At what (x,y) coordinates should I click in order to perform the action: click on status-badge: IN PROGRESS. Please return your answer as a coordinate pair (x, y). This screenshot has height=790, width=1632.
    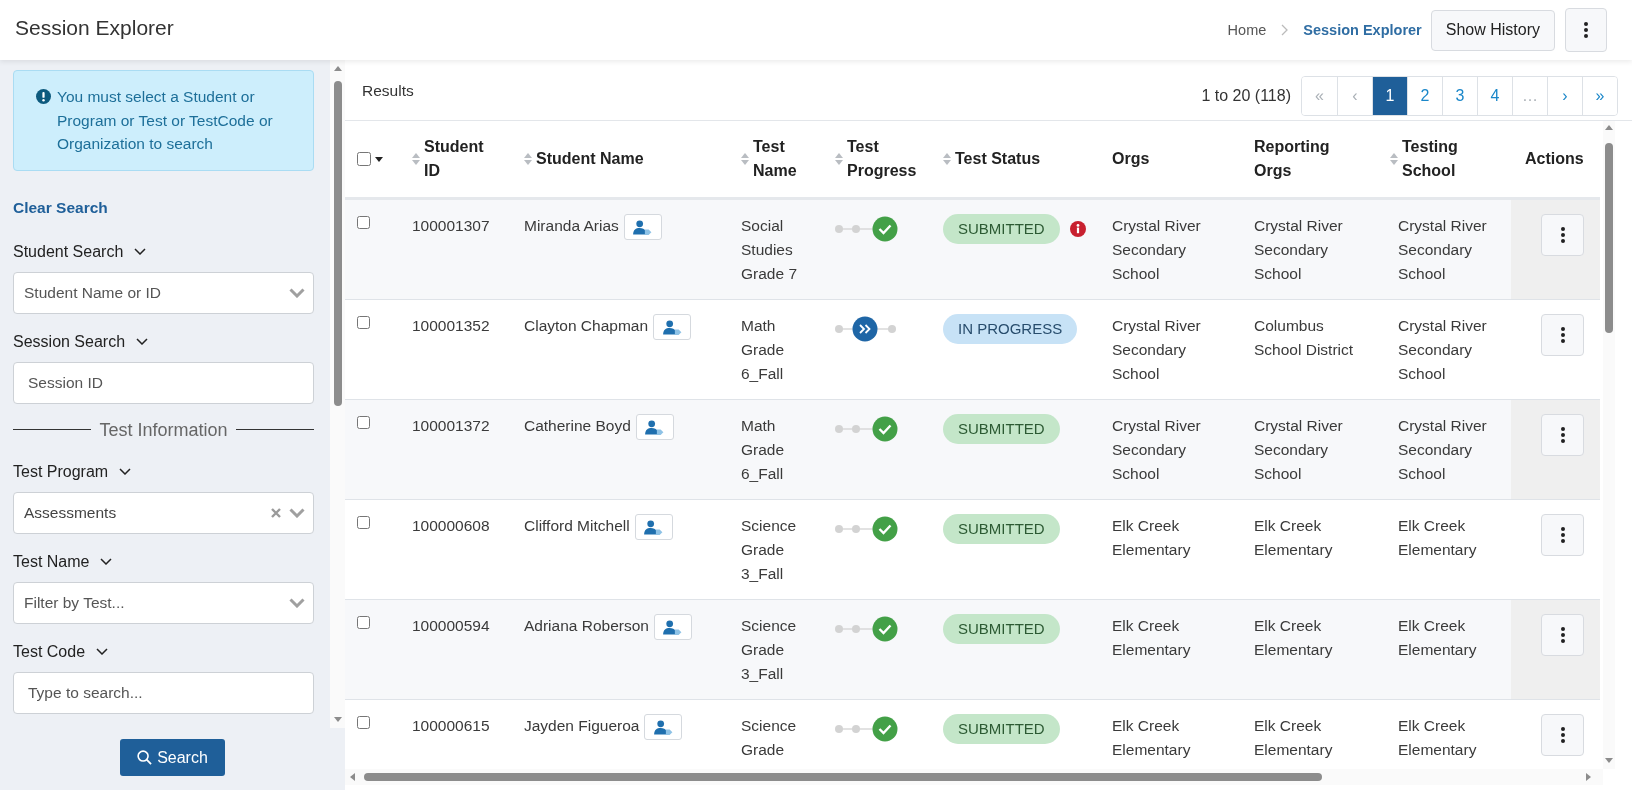
    Looking at the image, I should click on (1010, 329).